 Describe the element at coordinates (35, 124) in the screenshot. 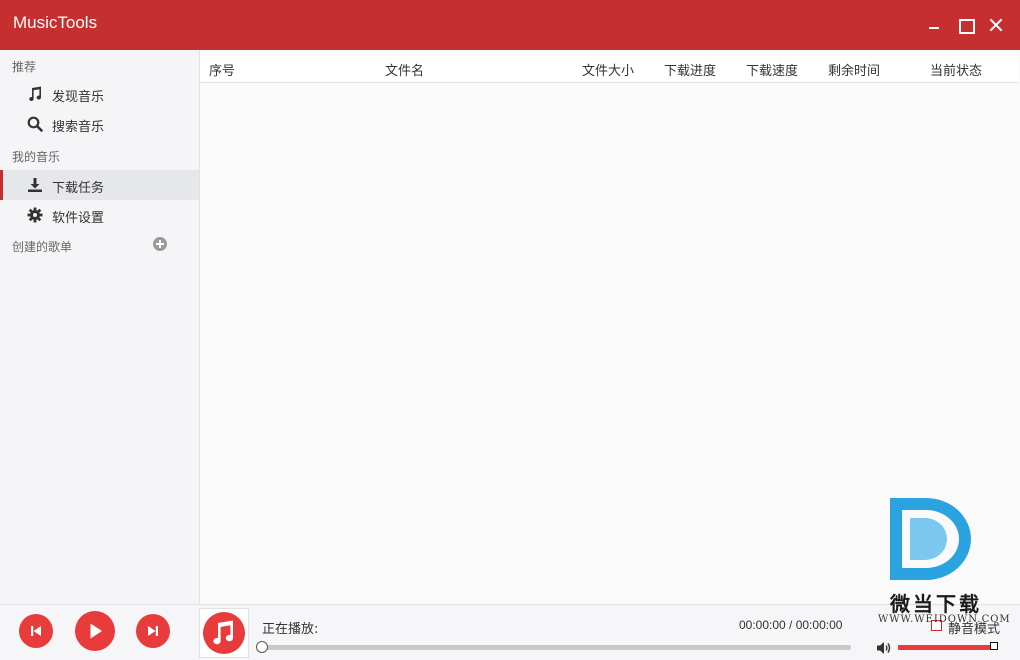

I see `search-icon` at that location.